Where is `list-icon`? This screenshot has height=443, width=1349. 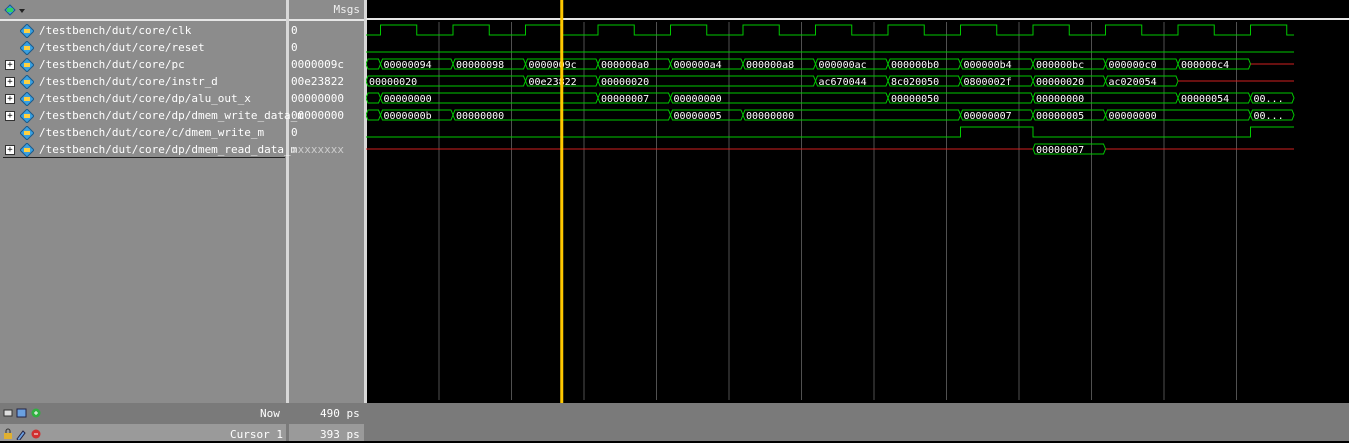 list-icon is located at coordinates (21, 413).